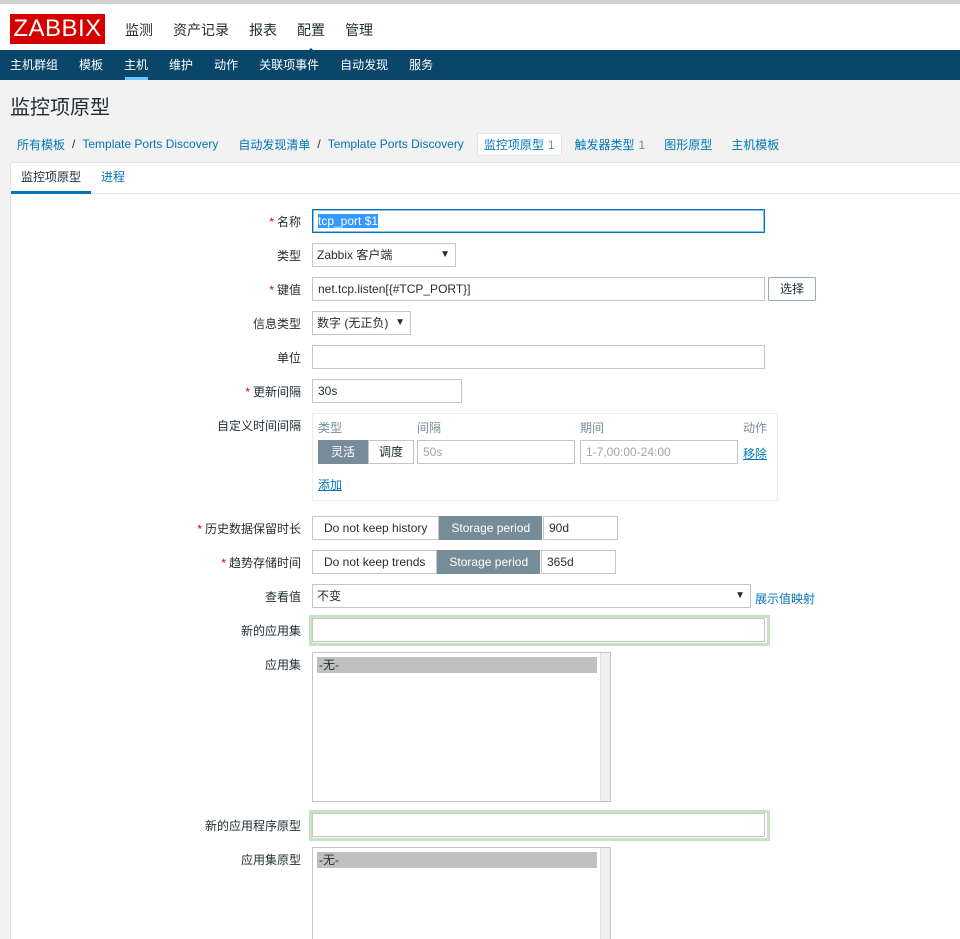 This screenshot has height=939, width=960. I want to click on show-value-mapping-link: 展示值映射, so click(785, 598).